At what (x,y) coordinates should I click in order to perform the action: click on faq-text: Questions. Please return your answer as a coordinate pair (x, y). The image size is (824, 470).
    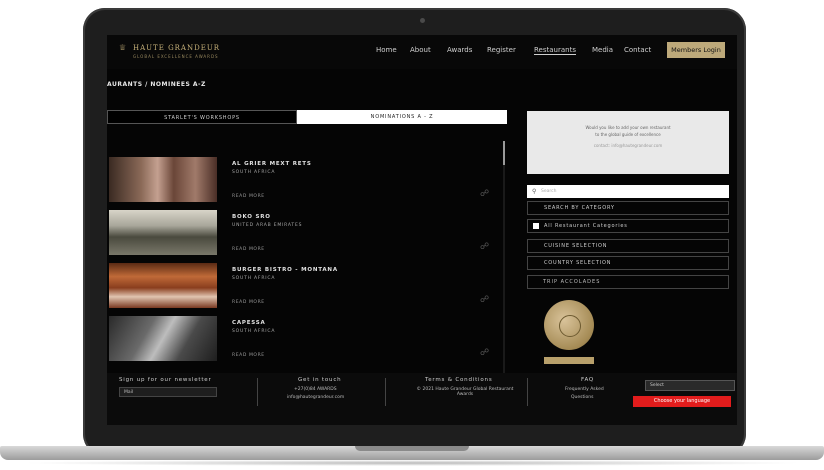
    Looking at the image, I should click on (582, 397).